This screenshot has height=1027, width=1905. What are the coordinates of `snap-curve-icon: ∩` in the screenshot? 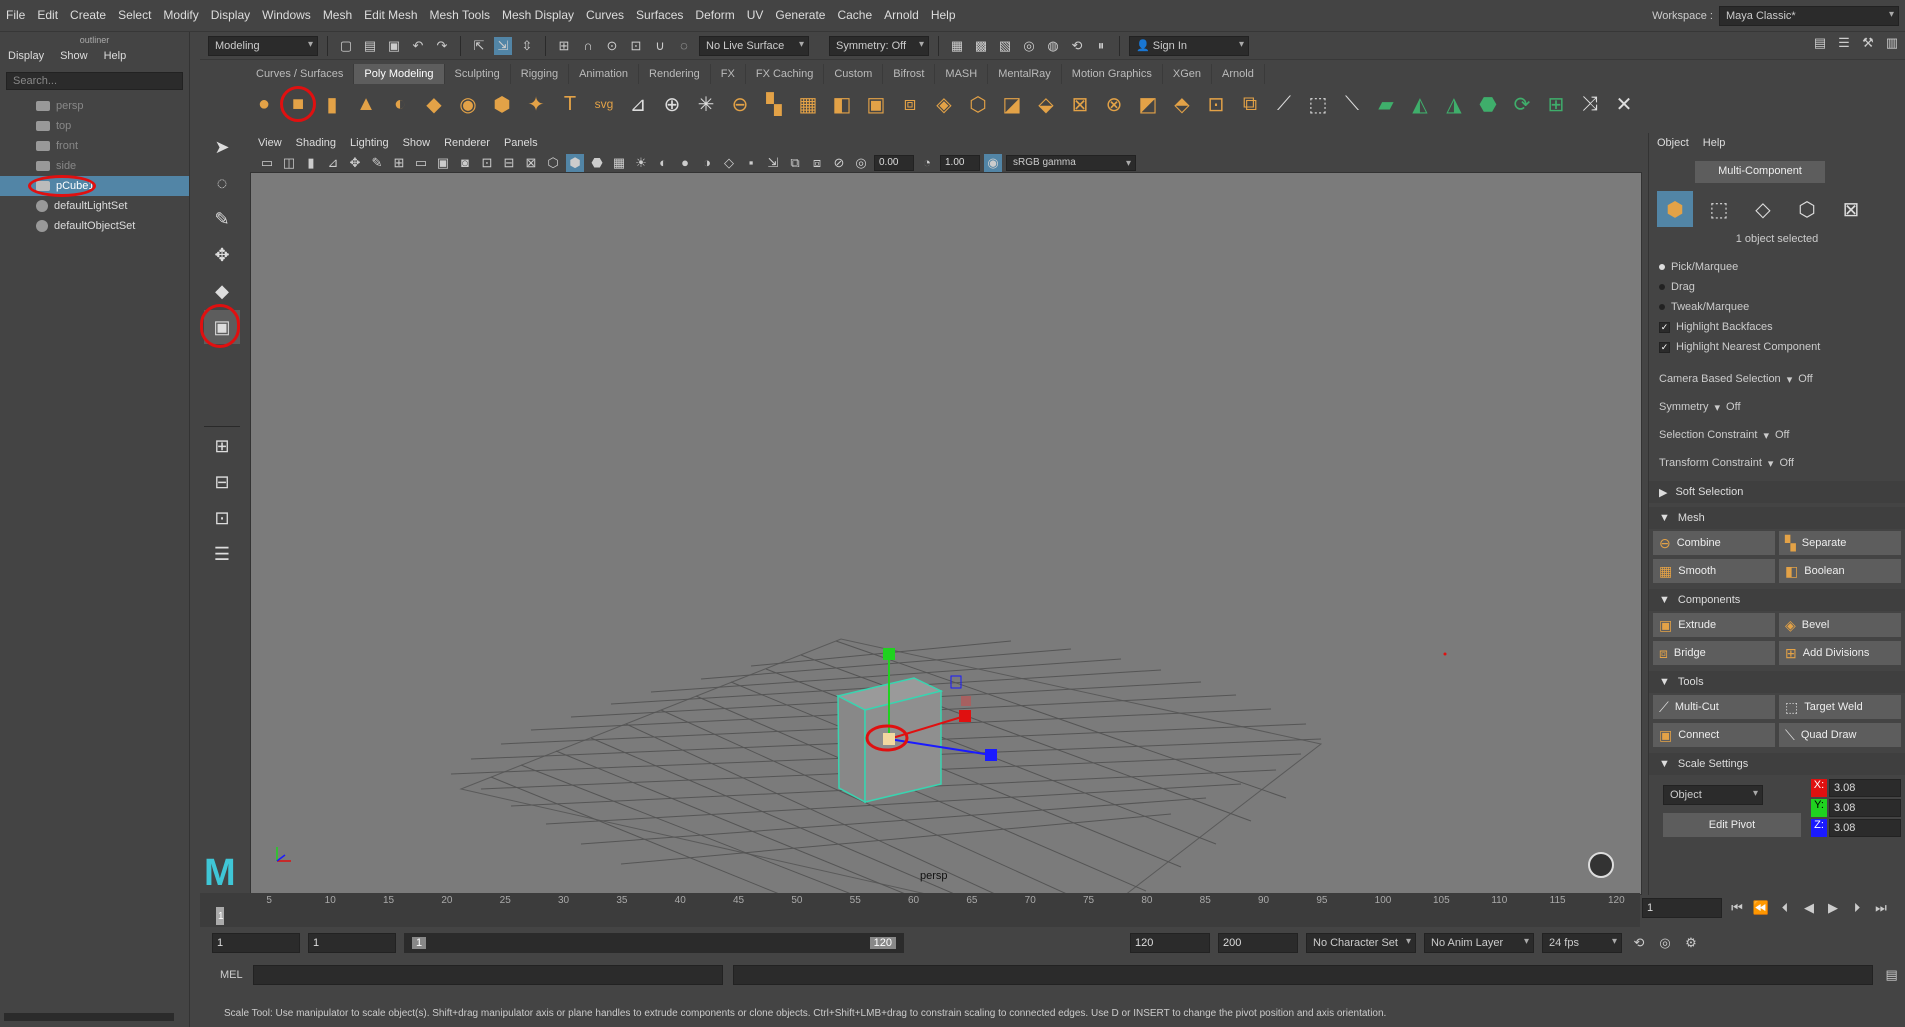 It's located at (588, 46).